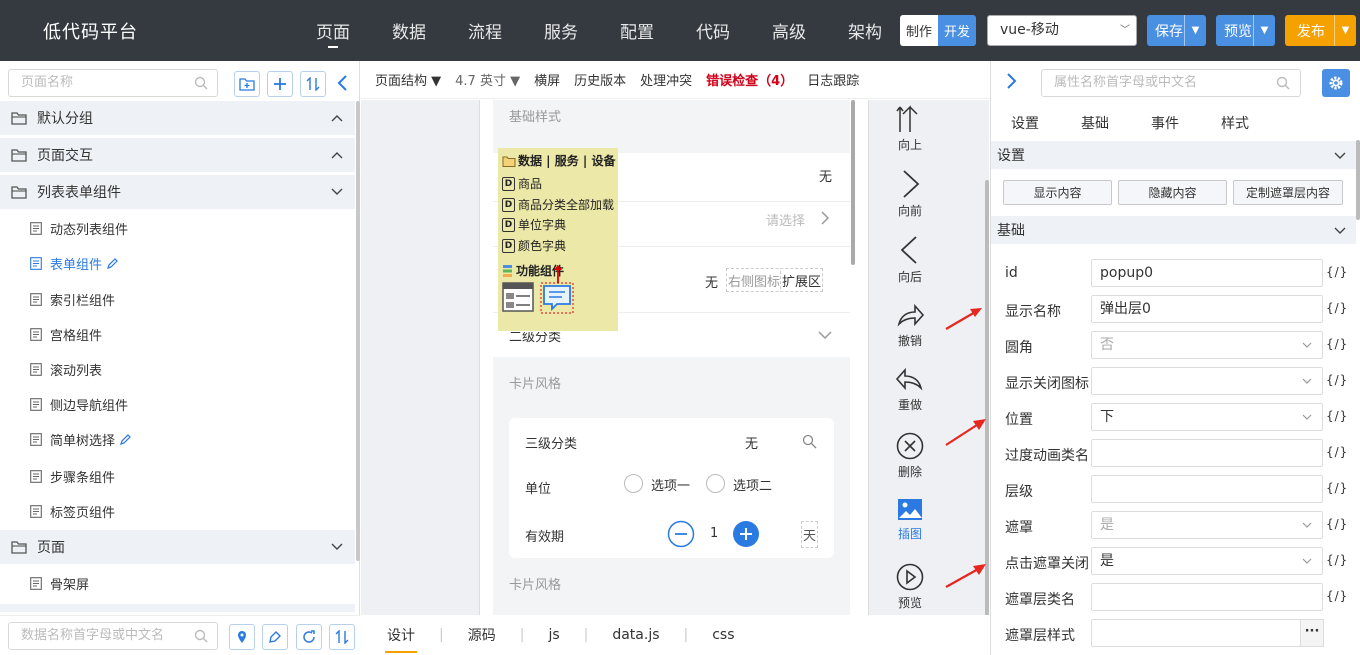  Describe the element at coordinates (1057, 192) in the screenshot. I see `show-content-button: 显示内容` at that location.